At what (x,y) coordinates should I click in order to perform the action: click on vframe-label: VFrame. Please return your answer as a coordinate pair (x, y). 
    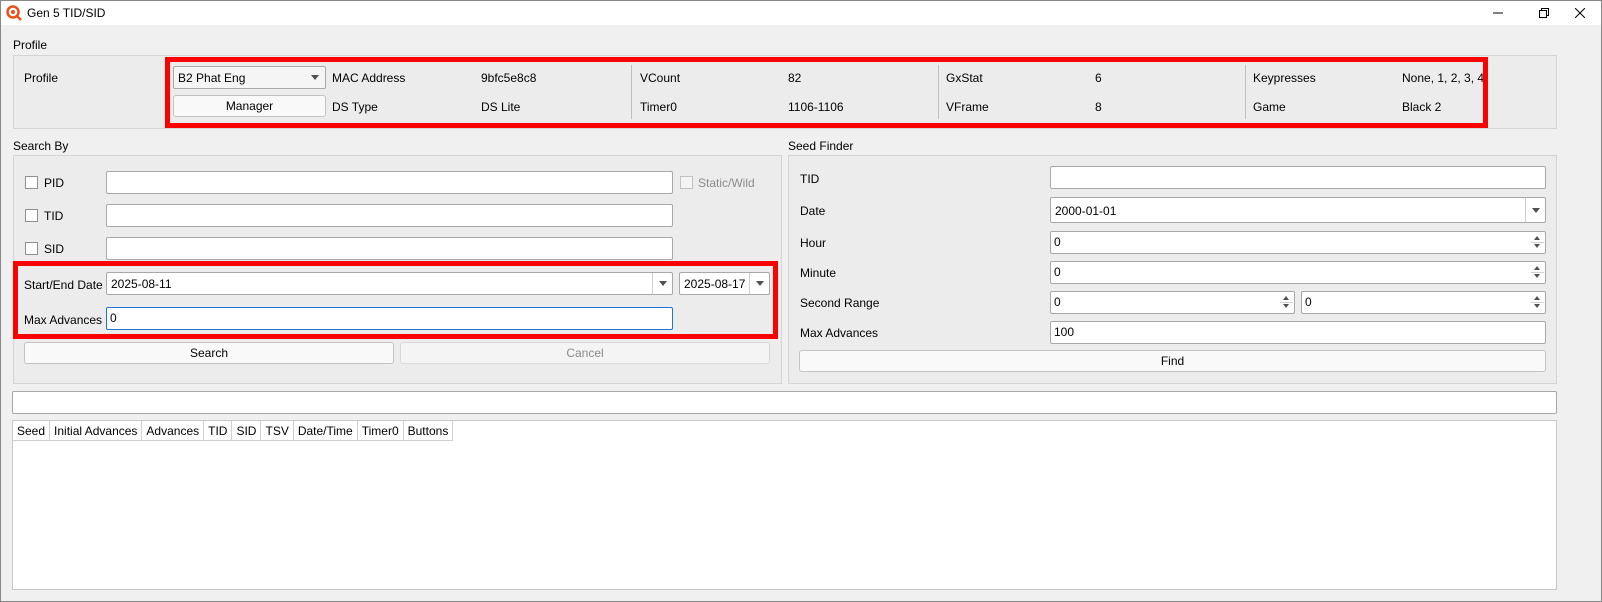
    Looking at the image, I should click on (967, 107).